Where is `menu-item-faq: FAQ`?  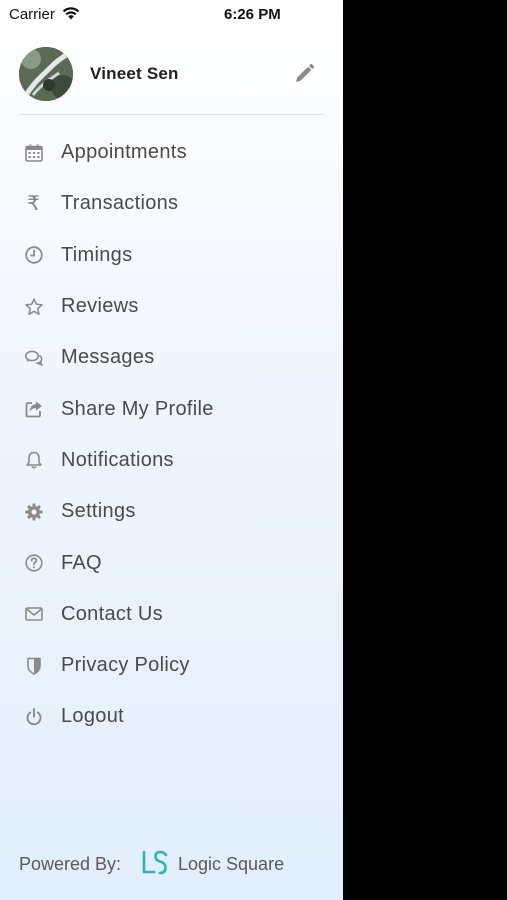
menu-item-faq: FAQ is located at coordinates (171, 562).